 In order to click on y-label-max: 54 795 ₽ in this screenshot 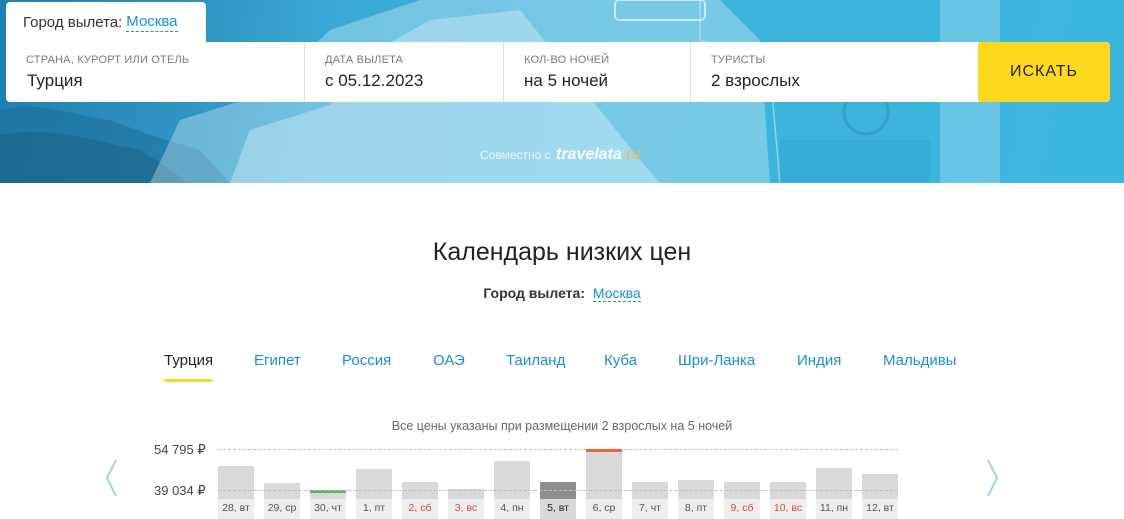, I will do `click(180, 449)`.